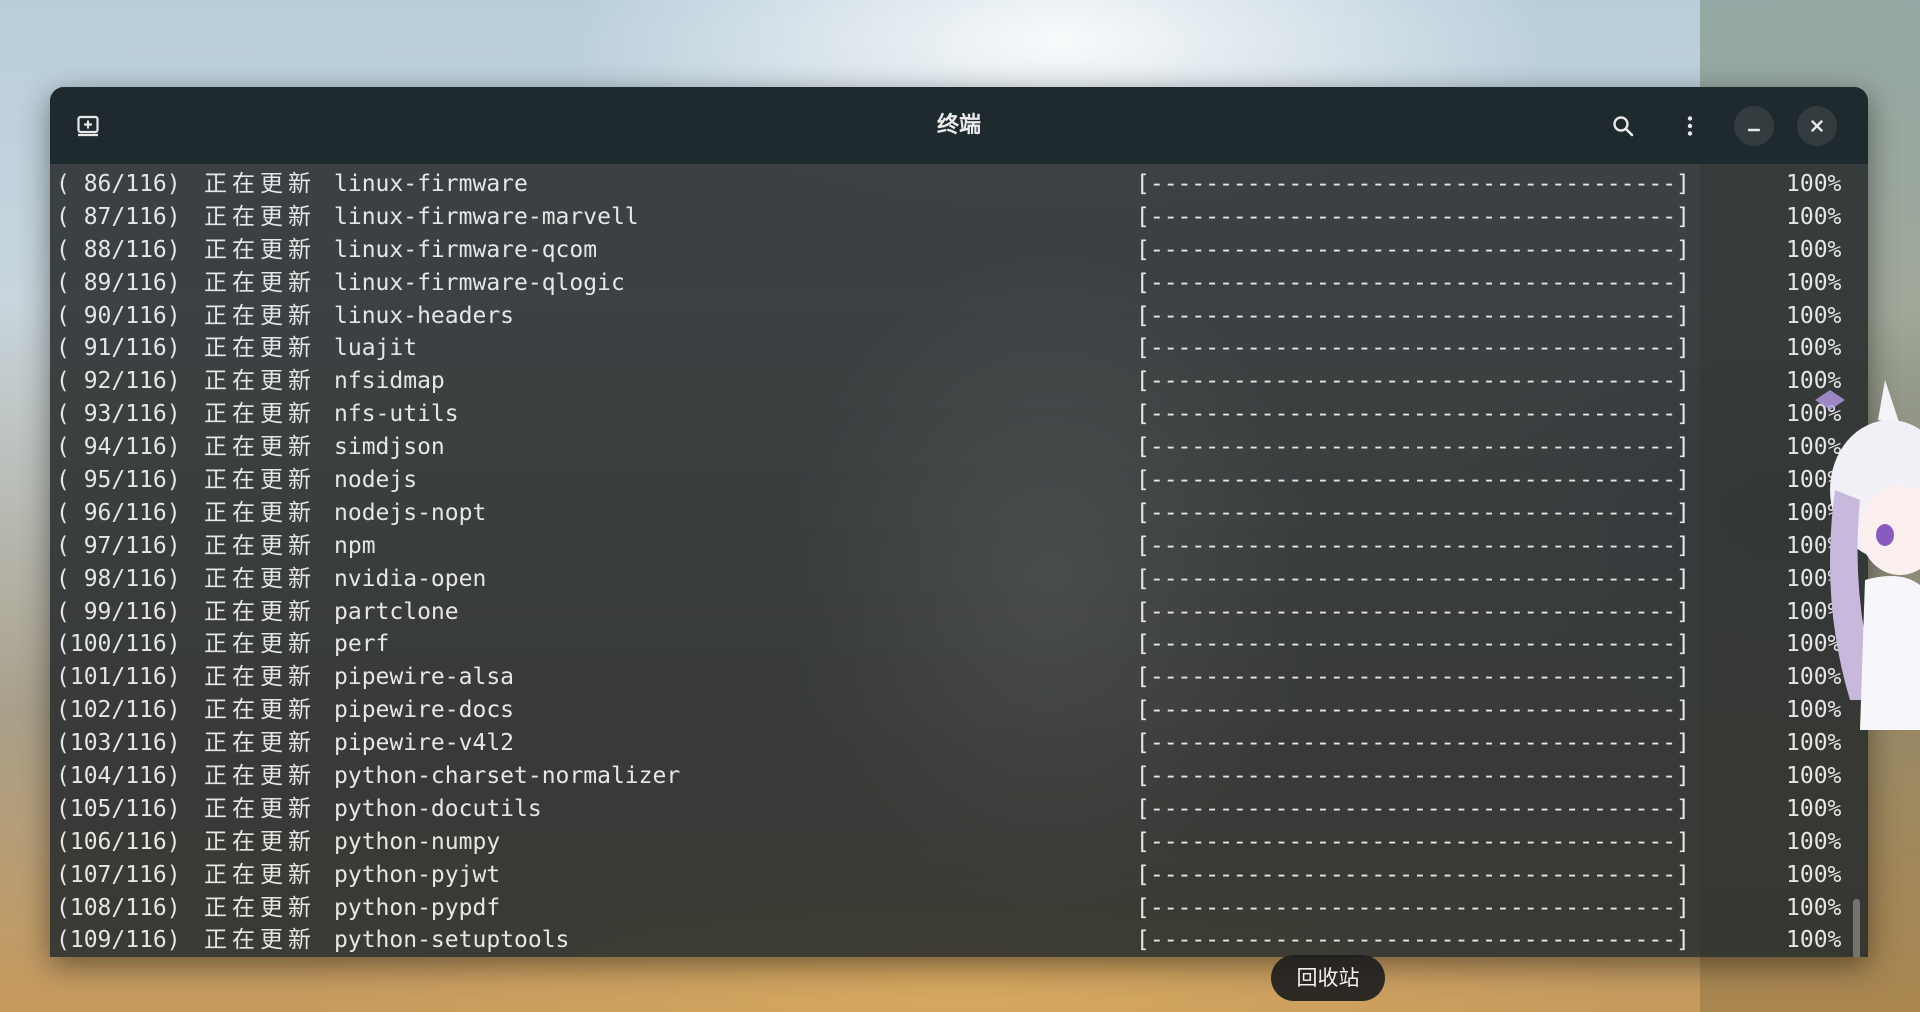  Describe the element at coordinates (118, 611) in the screenshot. I see `line-counter: ( 99/116)` at that location.